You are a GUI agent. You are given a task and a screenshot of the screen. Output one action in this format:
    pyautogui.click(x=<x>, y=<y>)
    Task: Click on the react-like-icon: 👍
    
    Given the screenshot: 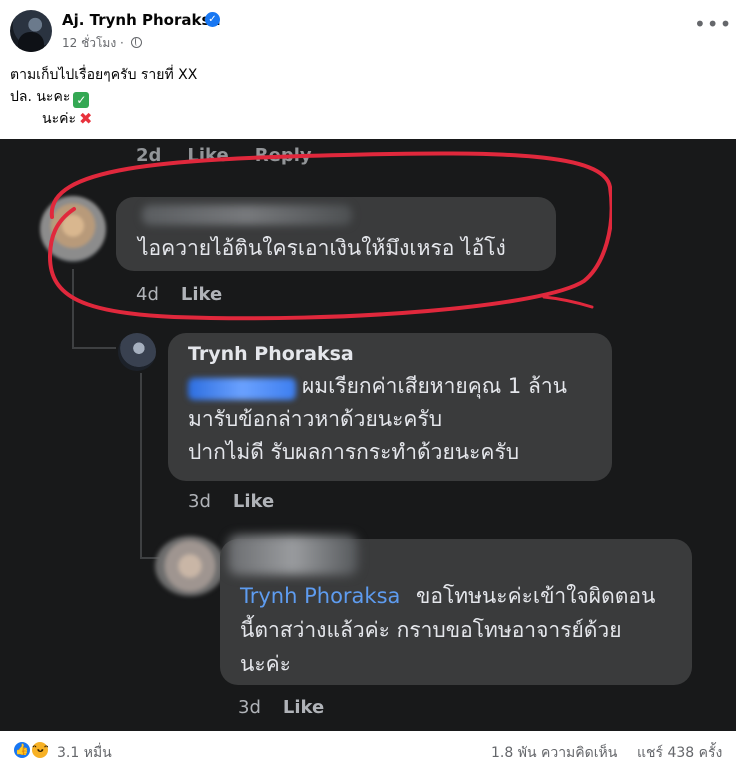 What is the action you would take?
    pyautogui.click(x=22, y=750)
    